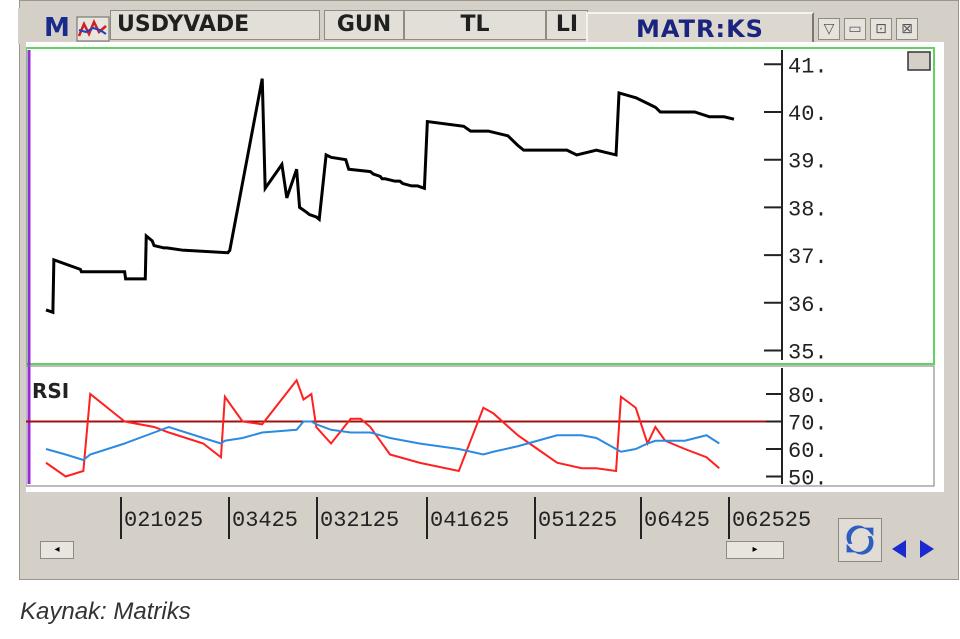 The width and height of the screenshot is (960, 639). What do you see at coordinates (567, 25) in the screenshot?
I see `chart-kind-field: LI` at bounding box center [567, 25].